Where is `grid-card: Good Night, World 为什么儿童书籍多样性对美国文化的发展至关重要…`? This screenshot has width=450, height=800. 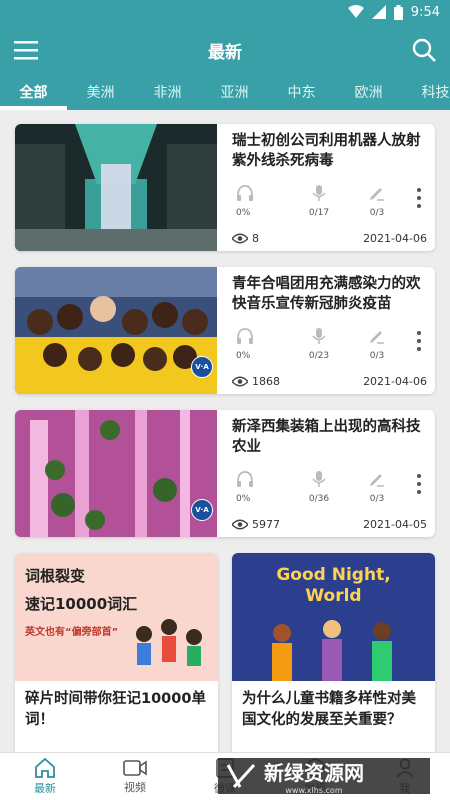 grid-card: Good Night, World 为什么儿童书籍多样性对美国文化的发展至关重要… is located at coordinates (333, 652).